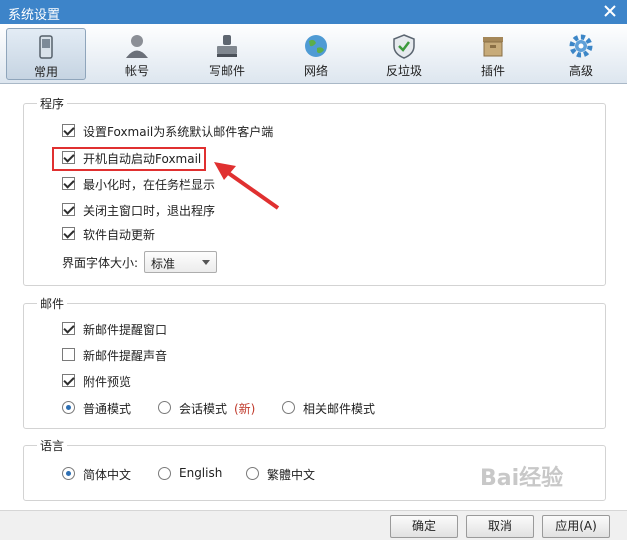  What do you see at coordinates (424, 526) in the screenshot?
I see `ok-button: 确定` at bounding box center [424, 526].